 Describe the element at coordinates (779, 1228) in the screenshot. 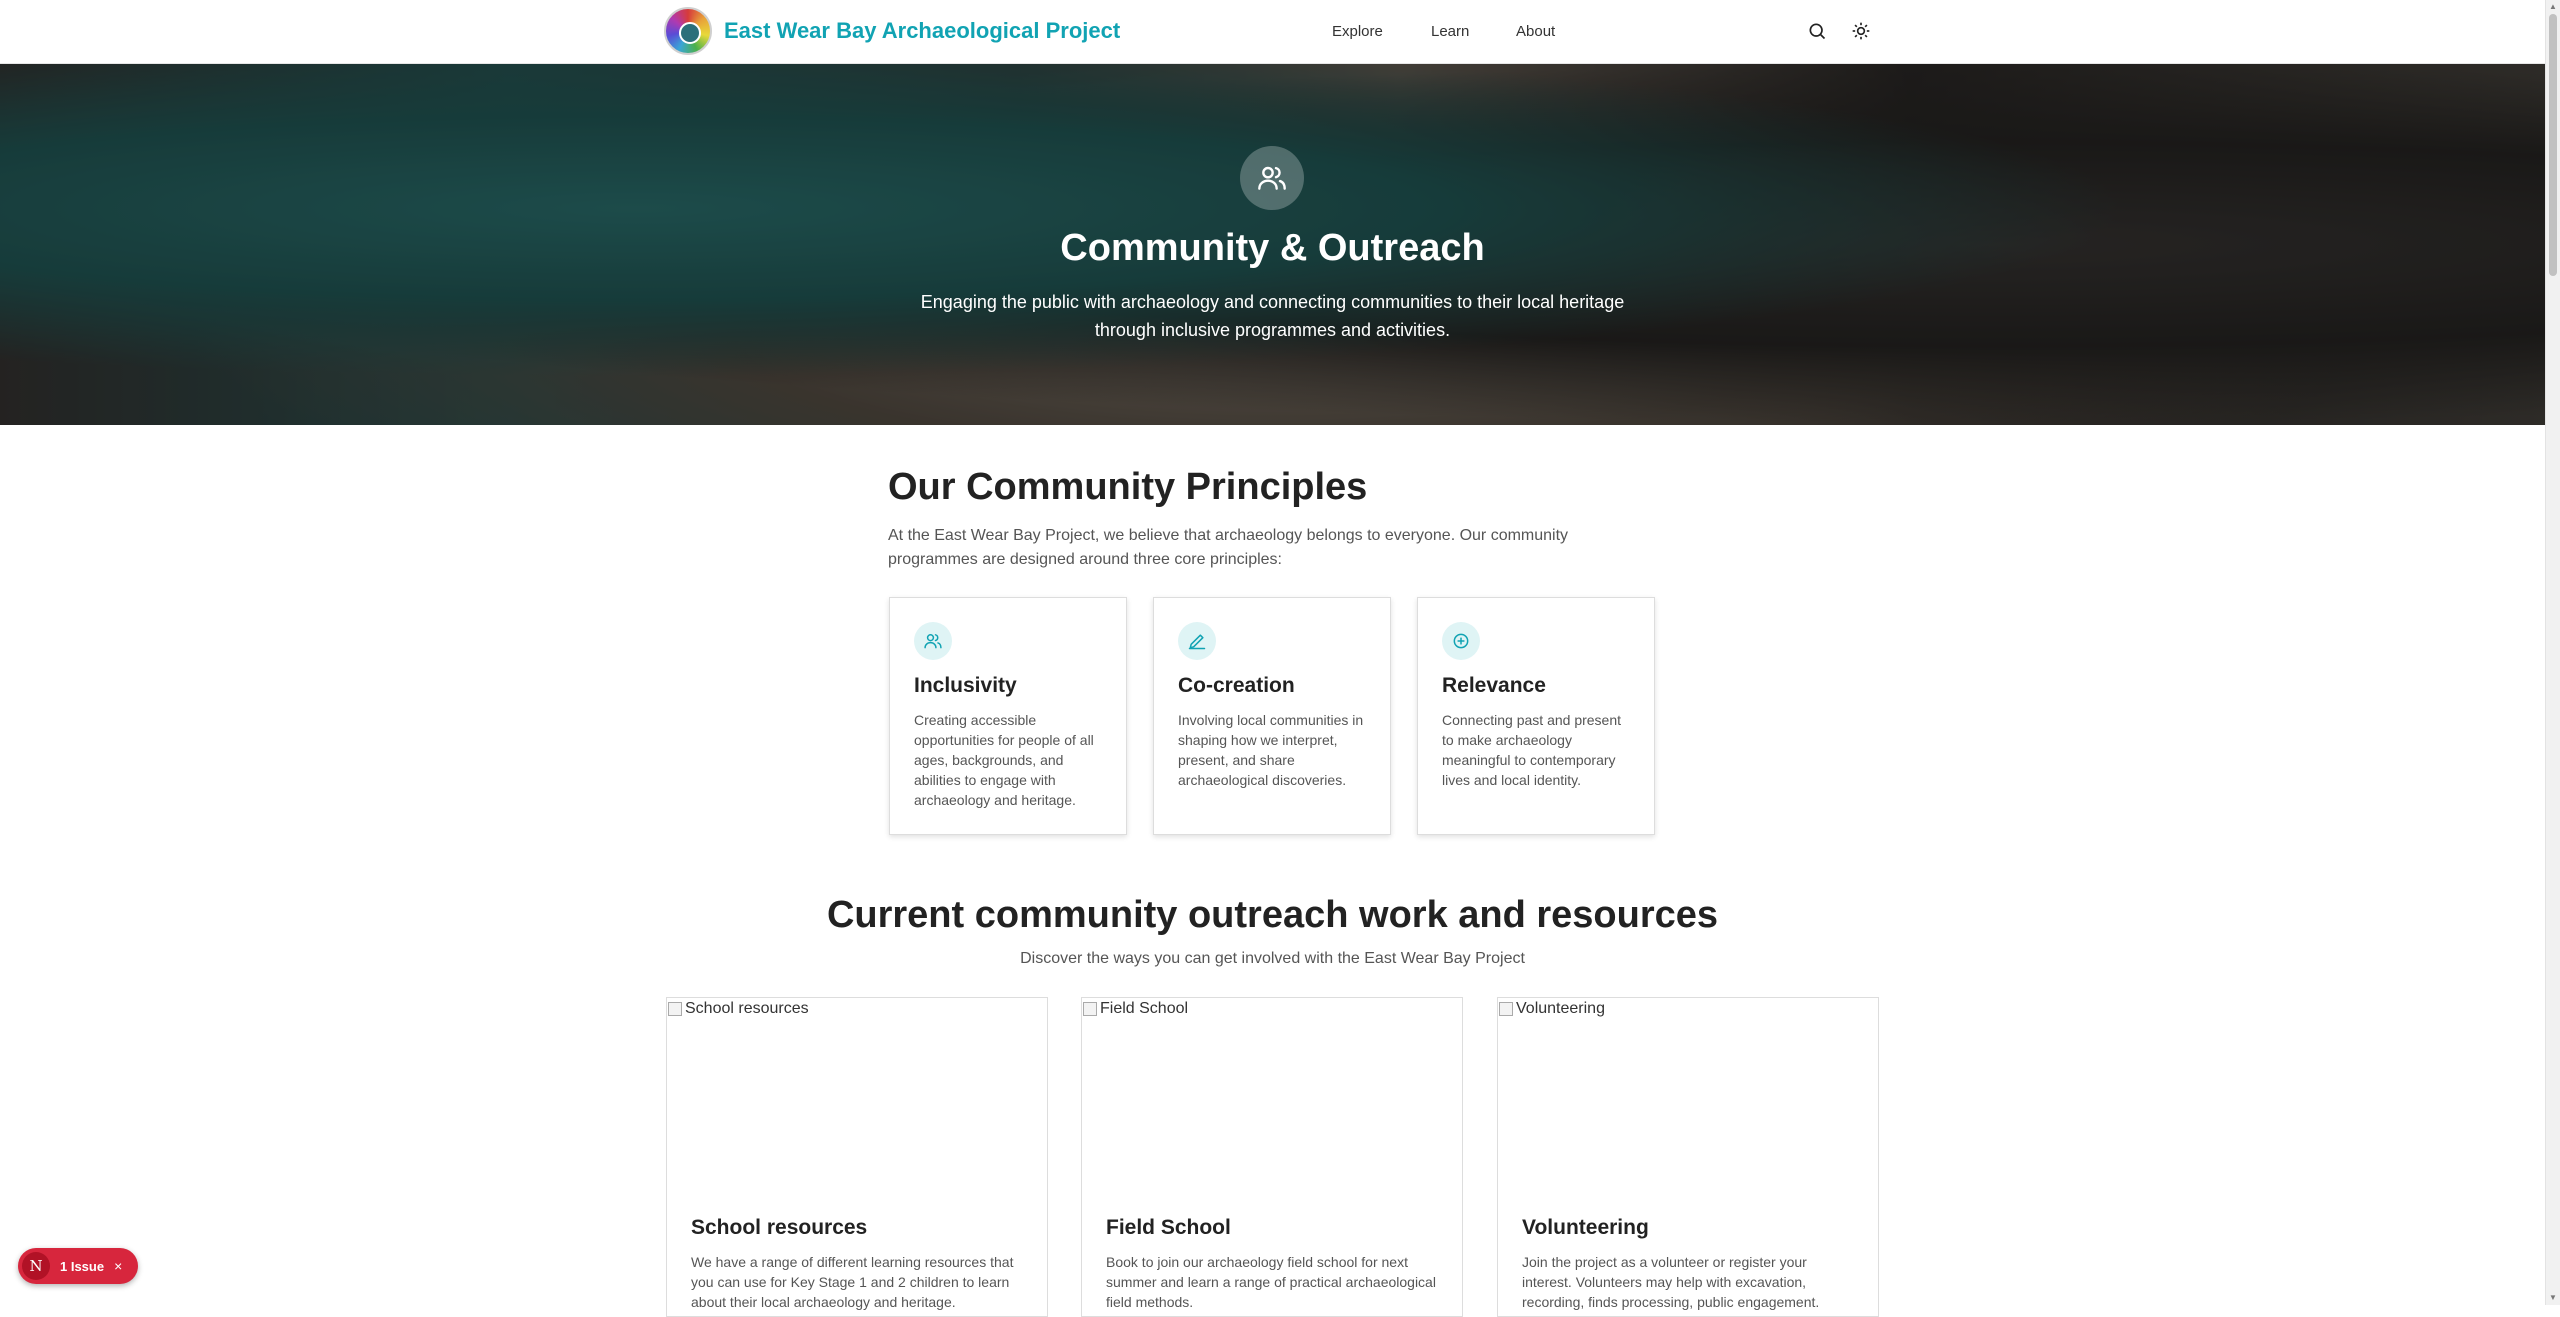

I see `card-title: School resources` at that location.